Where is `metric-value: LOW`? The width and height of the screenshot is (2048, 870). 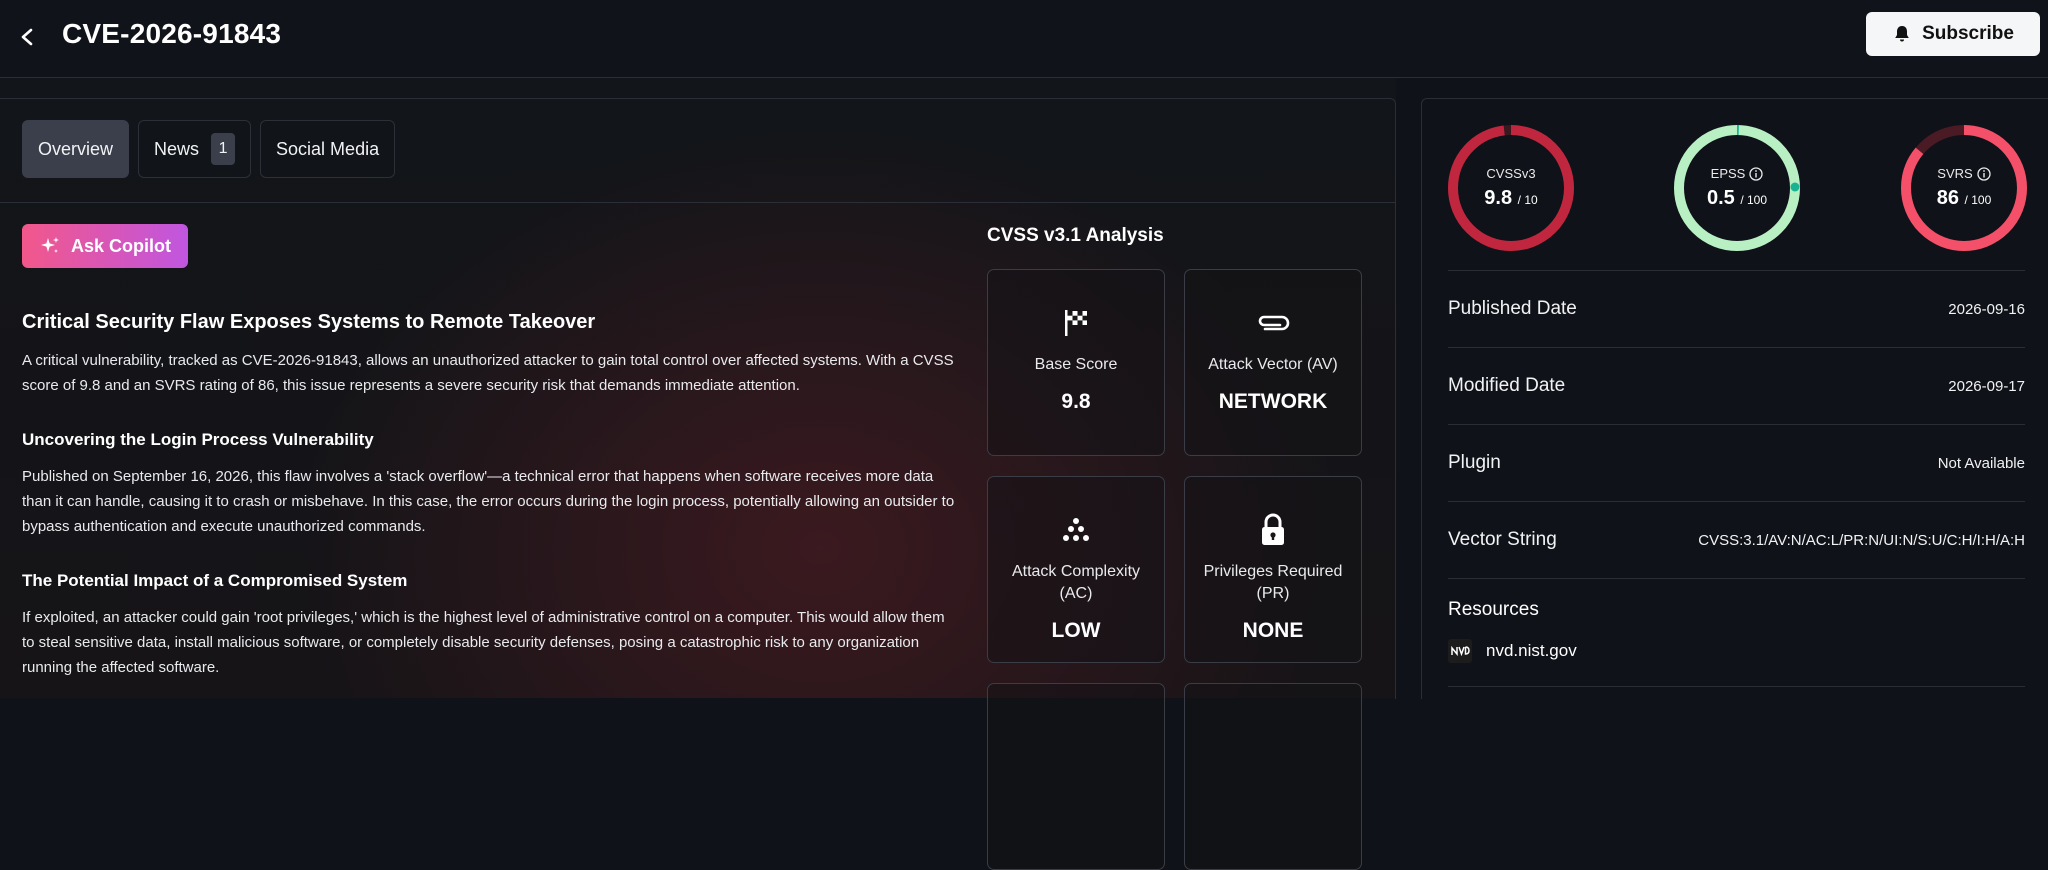 metric-value: LOW is located at coordinates (1076, 630).